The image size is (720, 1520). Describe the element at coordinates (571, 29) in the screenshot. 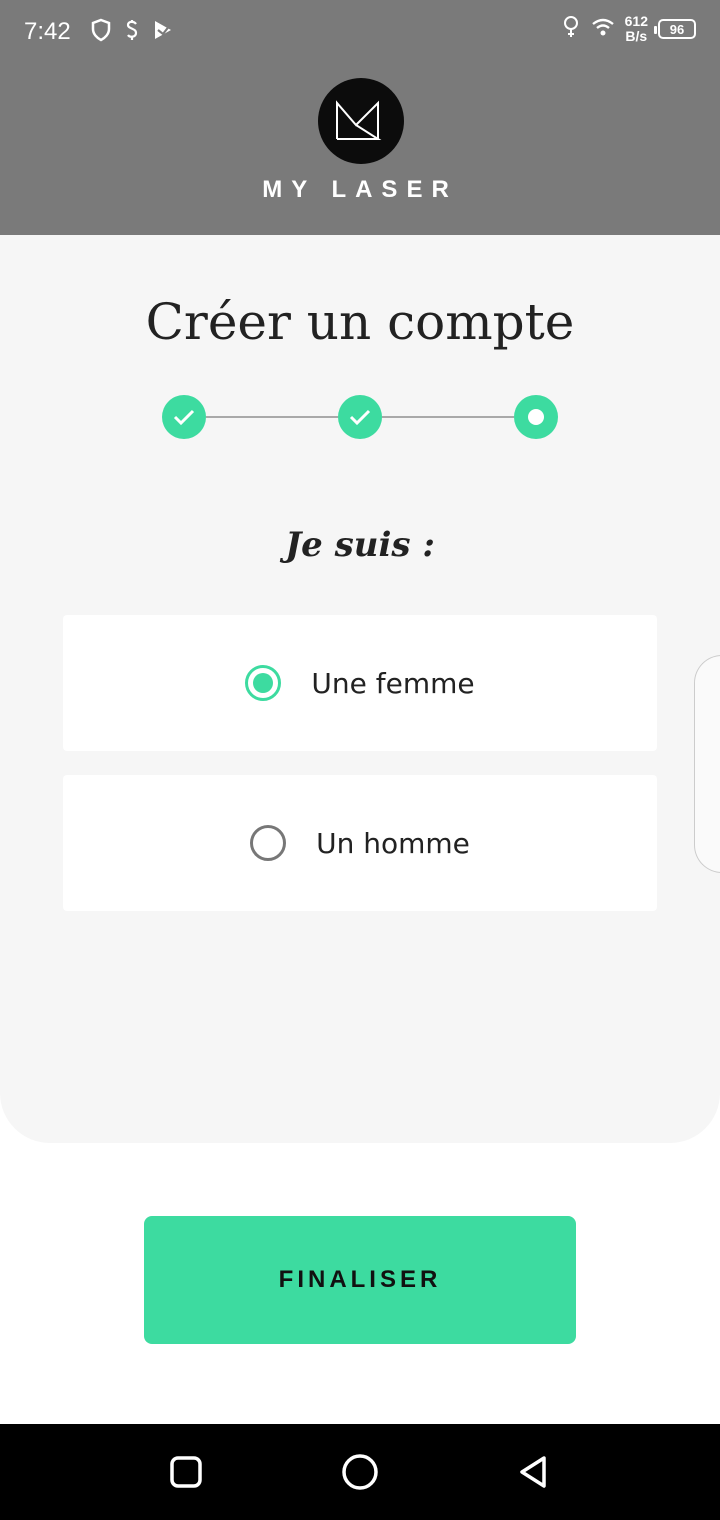

I see `bulb-icon` at that location.